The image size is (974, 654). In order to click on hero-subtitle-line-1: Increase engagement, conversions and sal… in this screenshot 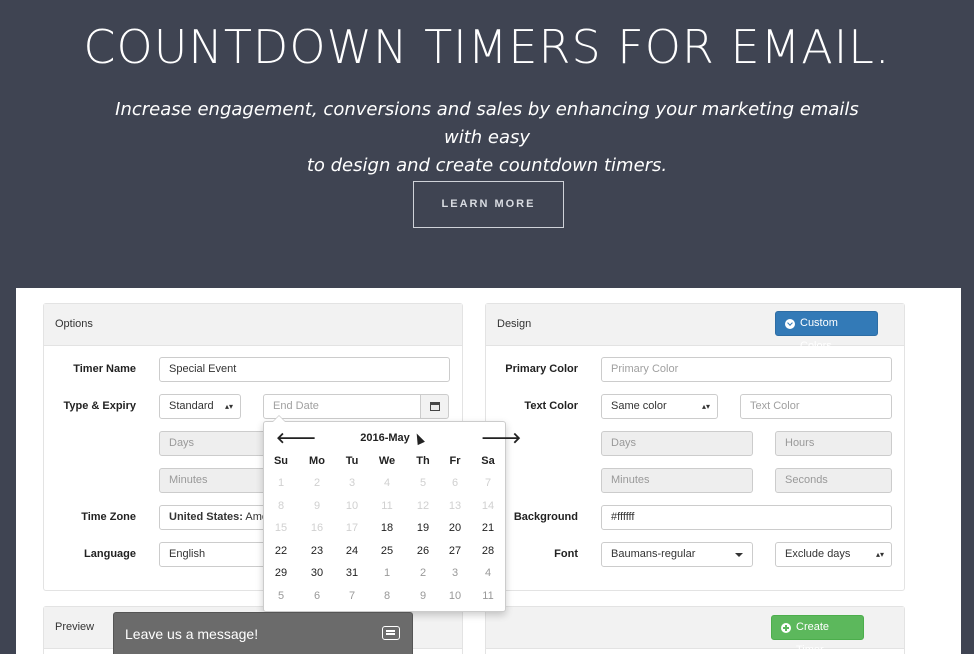, I will do `click(487, 123)`.